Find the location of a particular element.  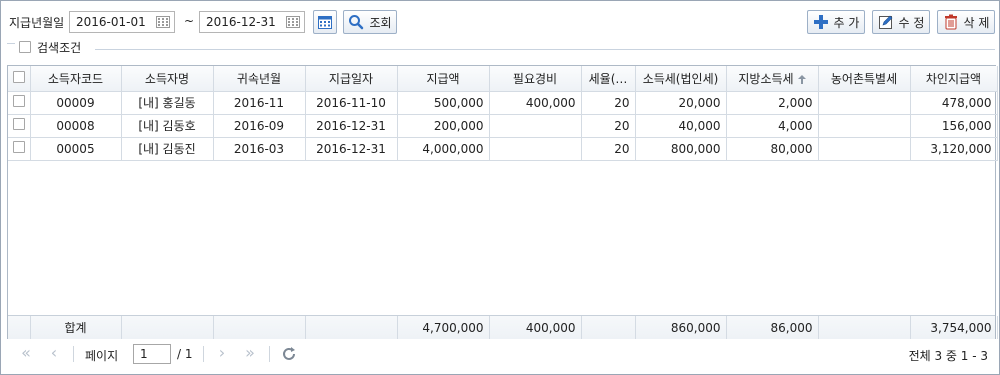

page-number-input: 1 is located at coordinates (152, 354).